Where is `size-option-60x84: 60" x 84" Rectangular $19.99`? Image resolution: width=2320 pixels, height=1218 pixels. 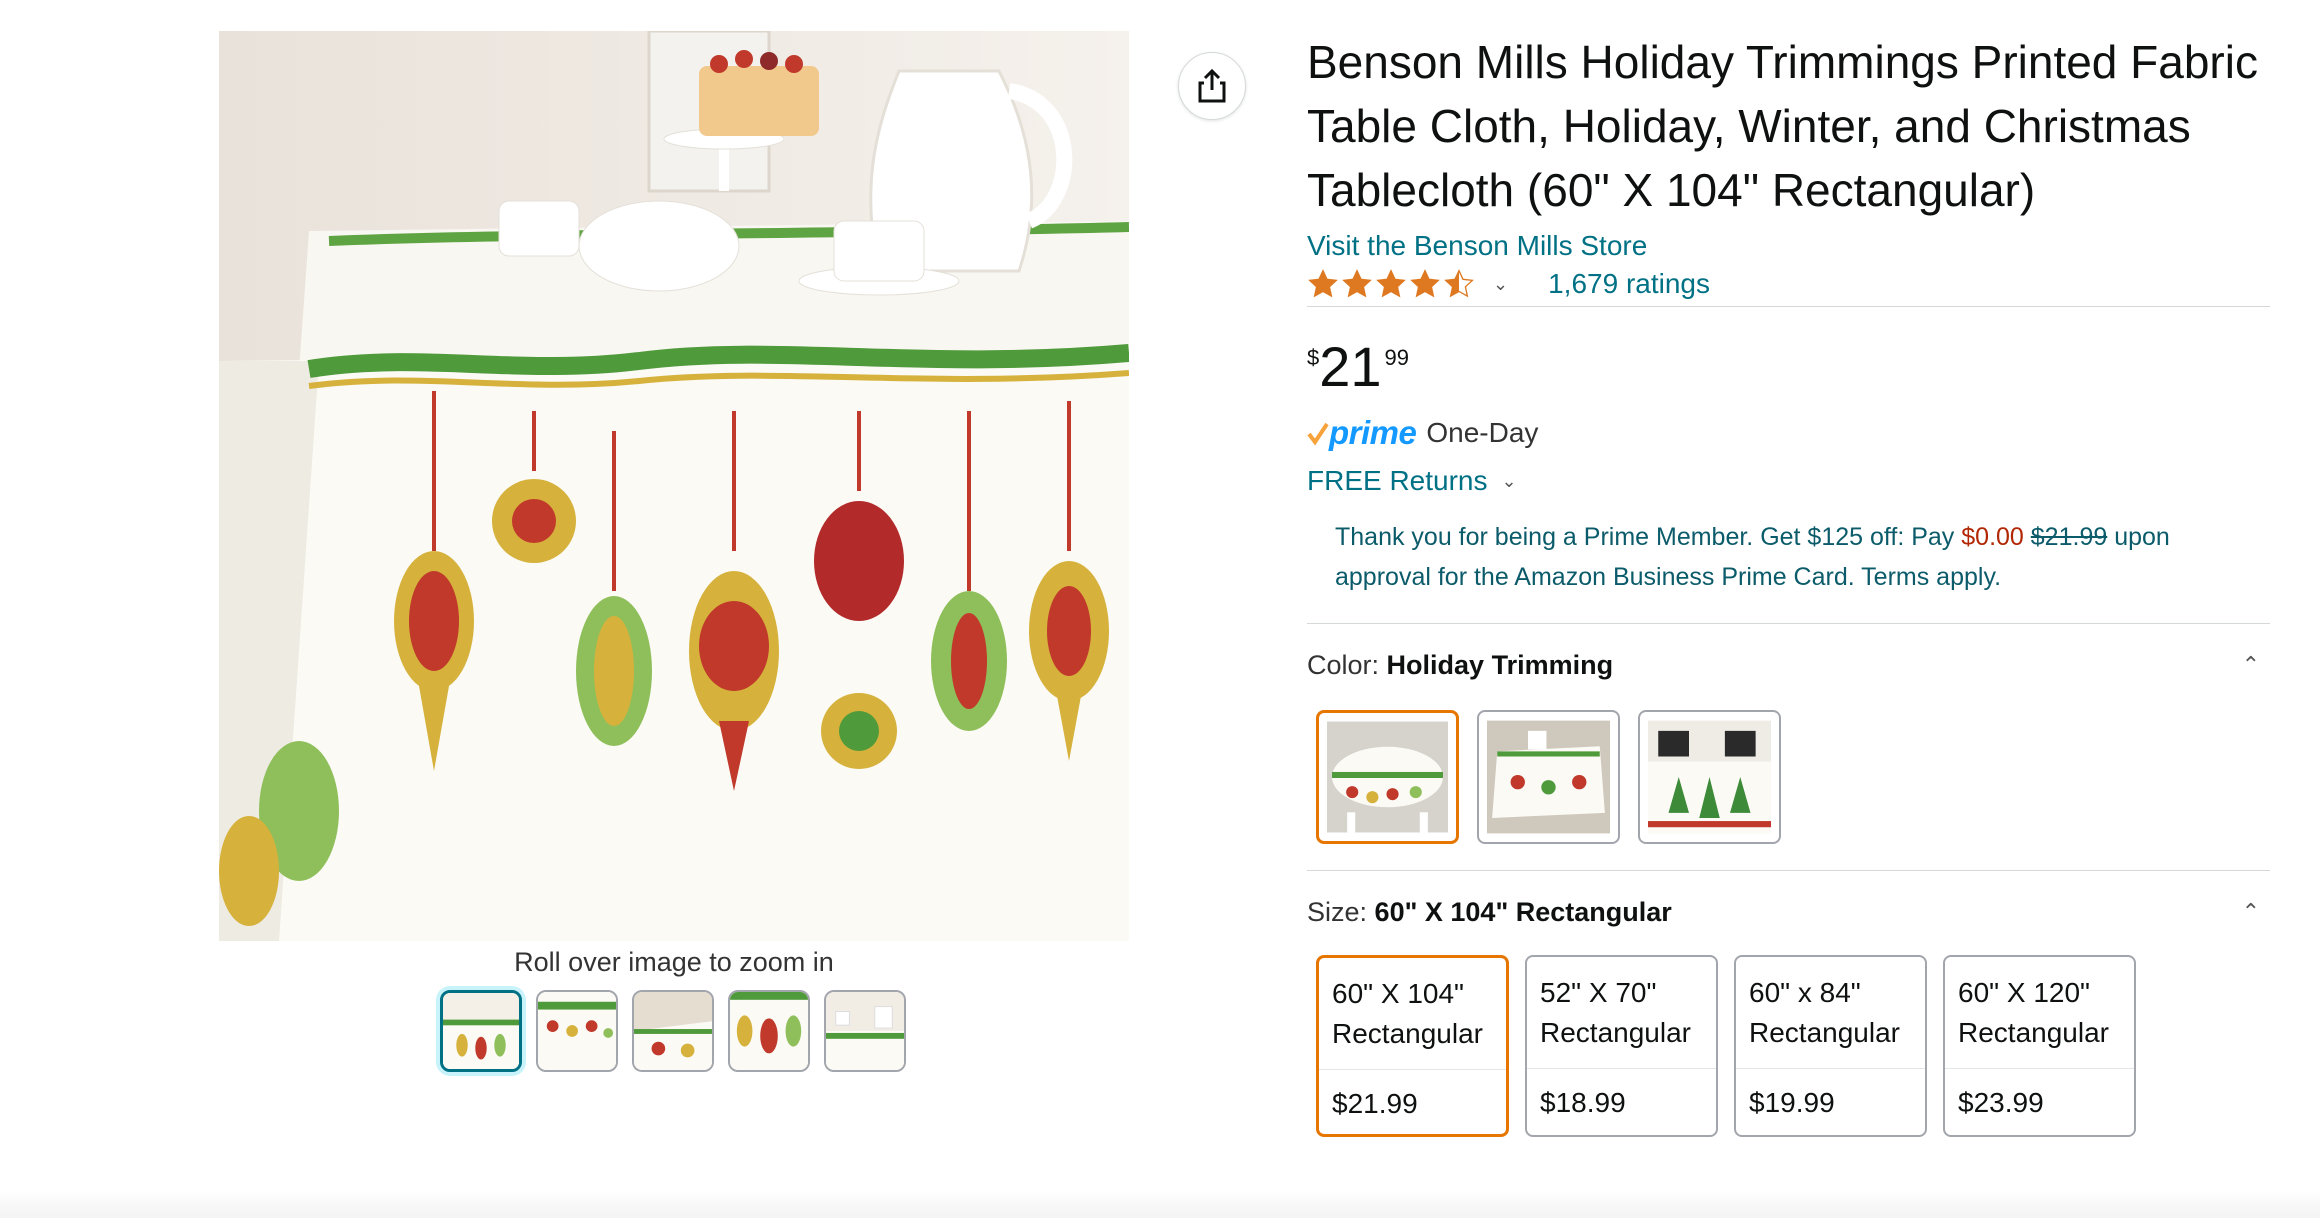
size-option-60x84: 60" x 84" Rectangular $19.99 is located at coordinates (1830, 1046).